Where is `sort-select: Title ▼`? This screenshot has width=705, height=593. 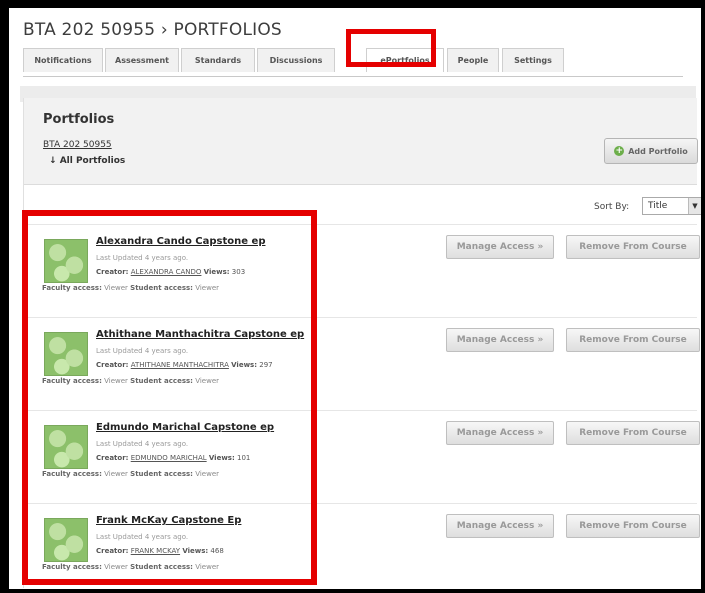 sort-select: Title ▼ is located at coordinates (671, 206).